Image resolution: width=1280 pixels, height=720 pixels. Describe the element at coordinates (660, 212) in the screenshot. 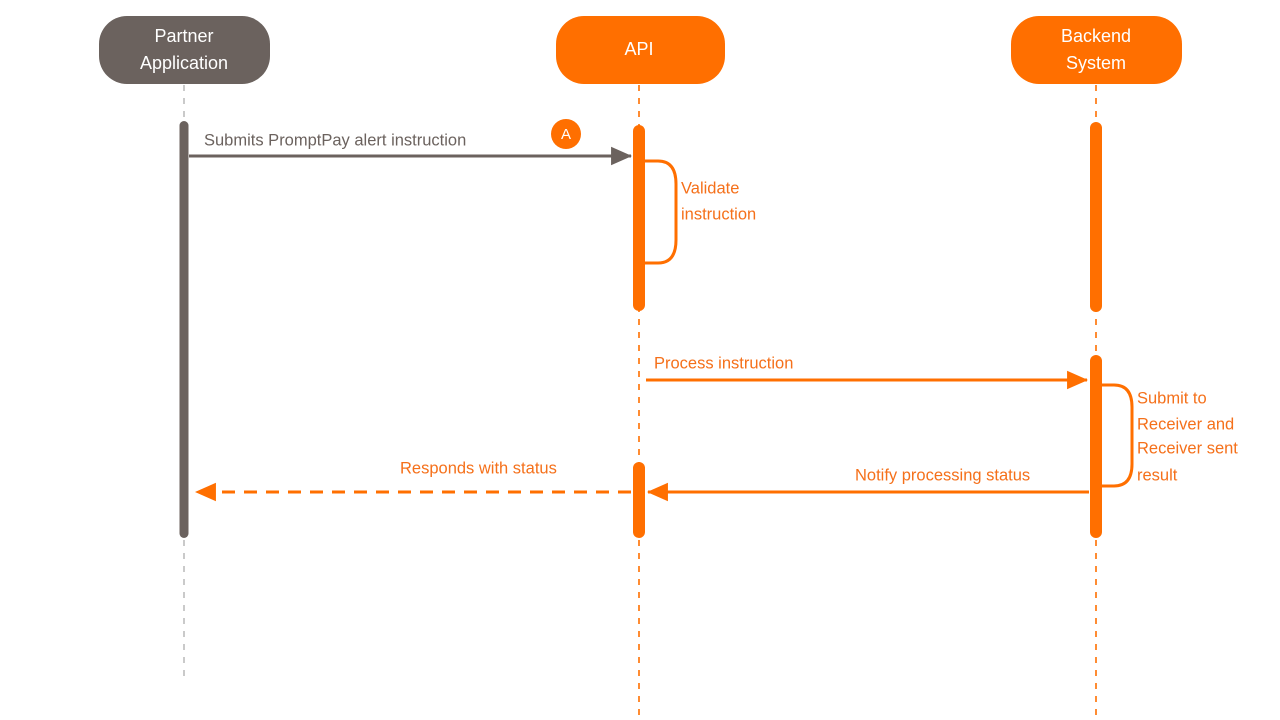

I see `message-validate-selfloop` at that location.